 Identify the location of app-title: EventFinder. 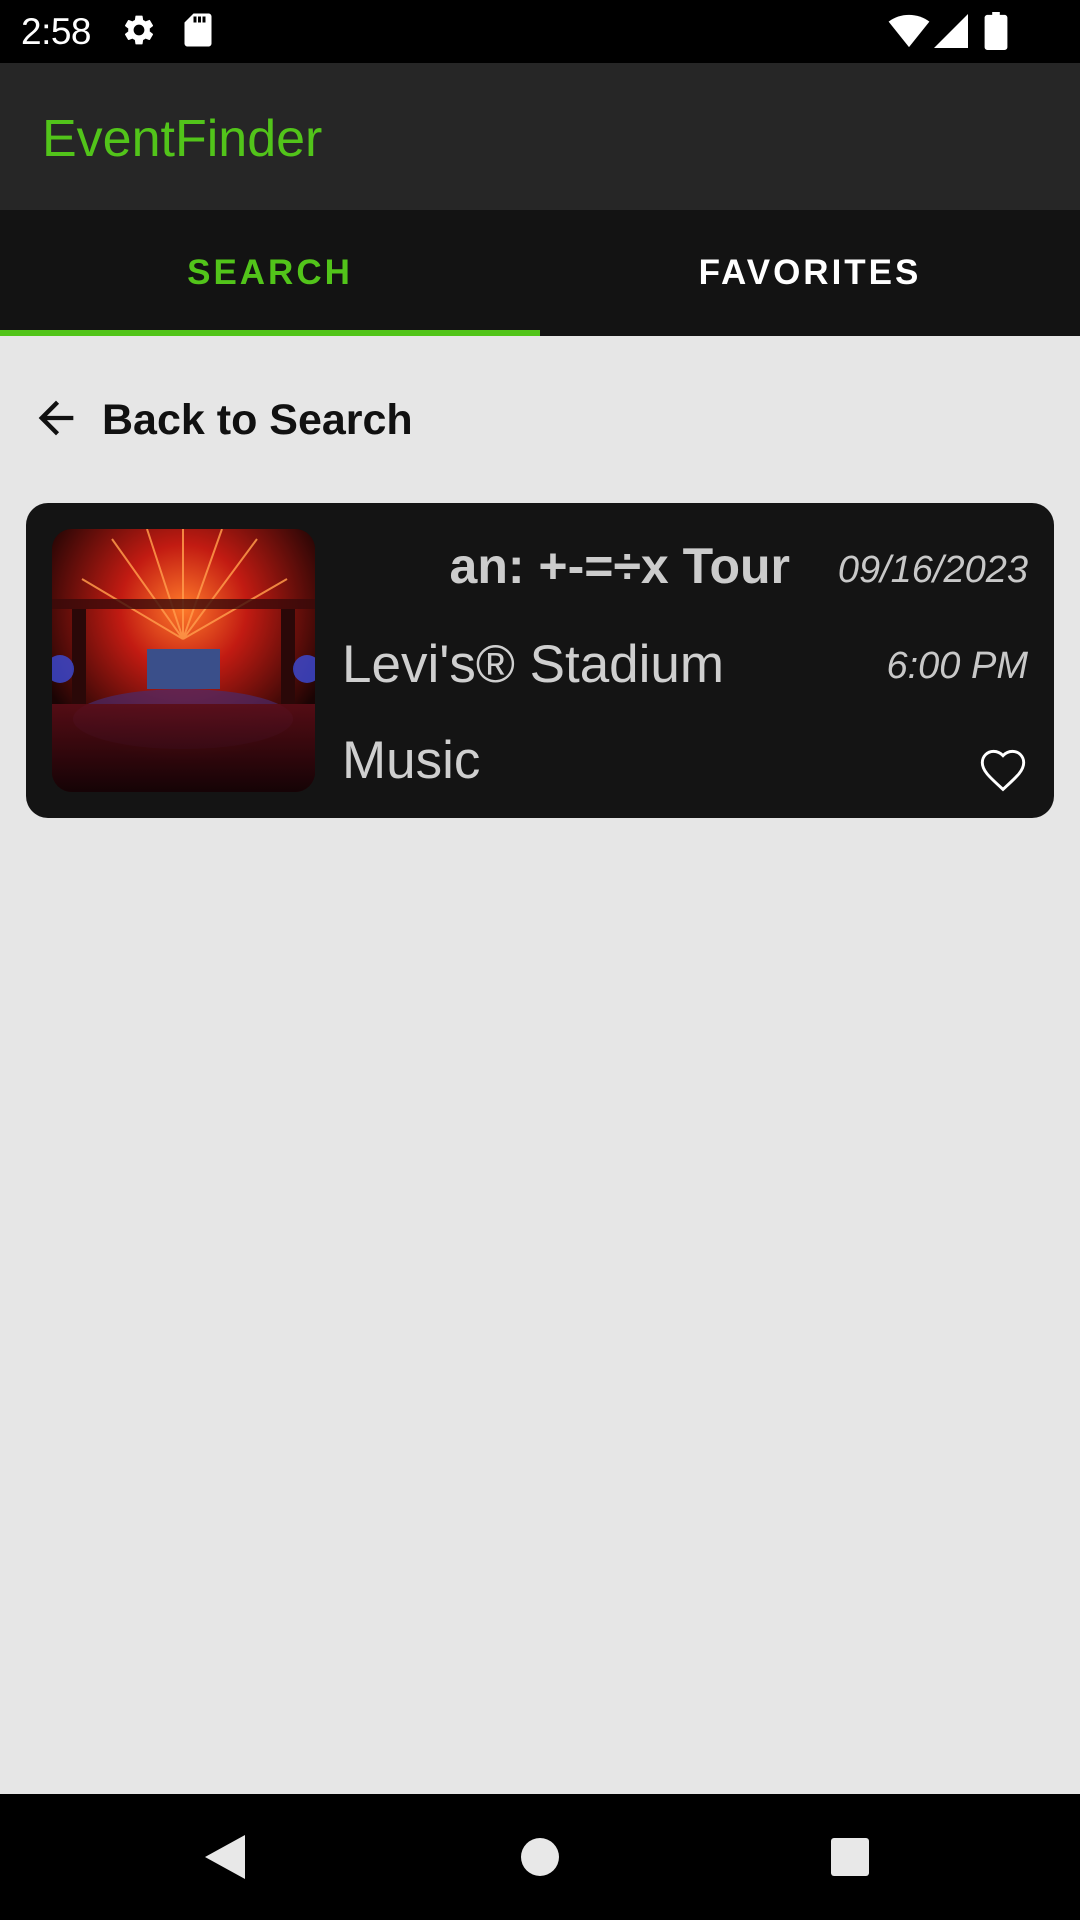
(182, 139).